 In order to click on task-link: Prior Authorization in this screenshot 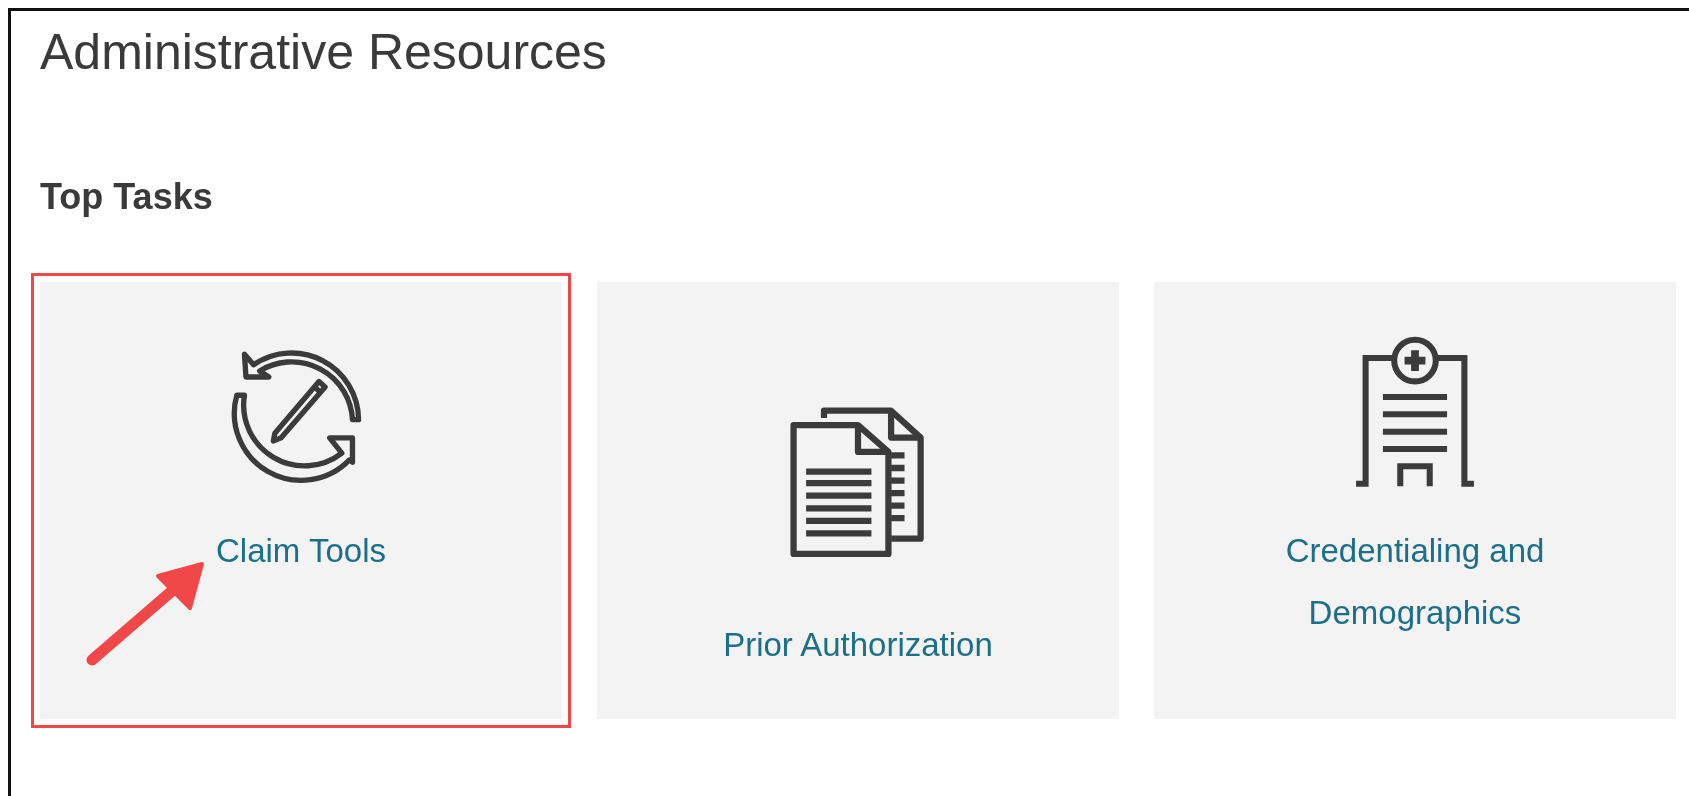, I will do `click(858, 645)`.